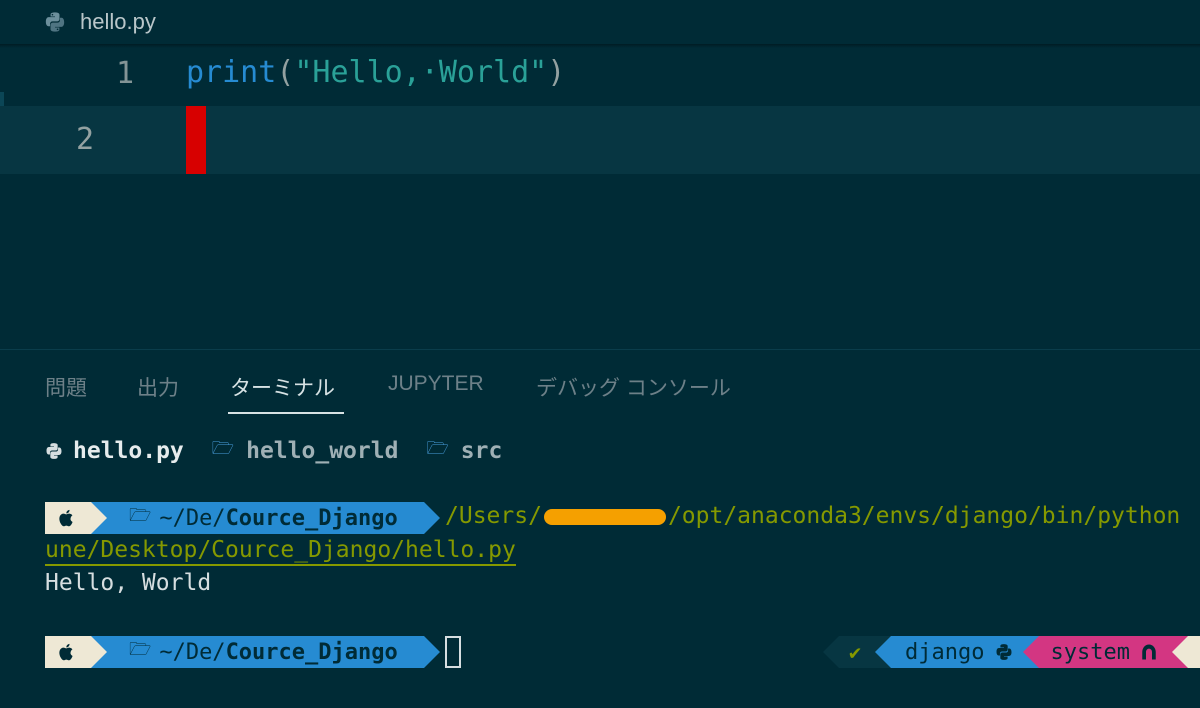  What do you see at coordinates (945, 652) in the screenshot?
I see `conda-env-label: django` at bounding box center [945, 652].